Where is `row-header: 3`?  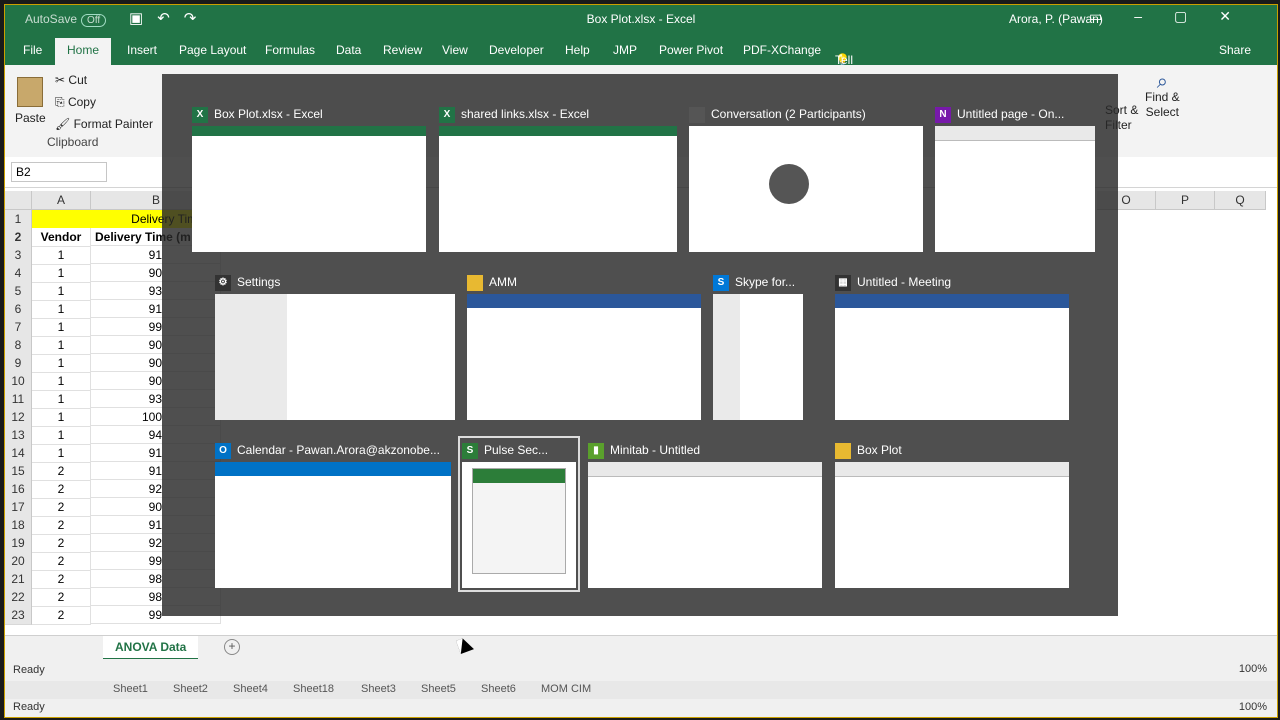
row-header: 3 is located at coordinates (18, 255).